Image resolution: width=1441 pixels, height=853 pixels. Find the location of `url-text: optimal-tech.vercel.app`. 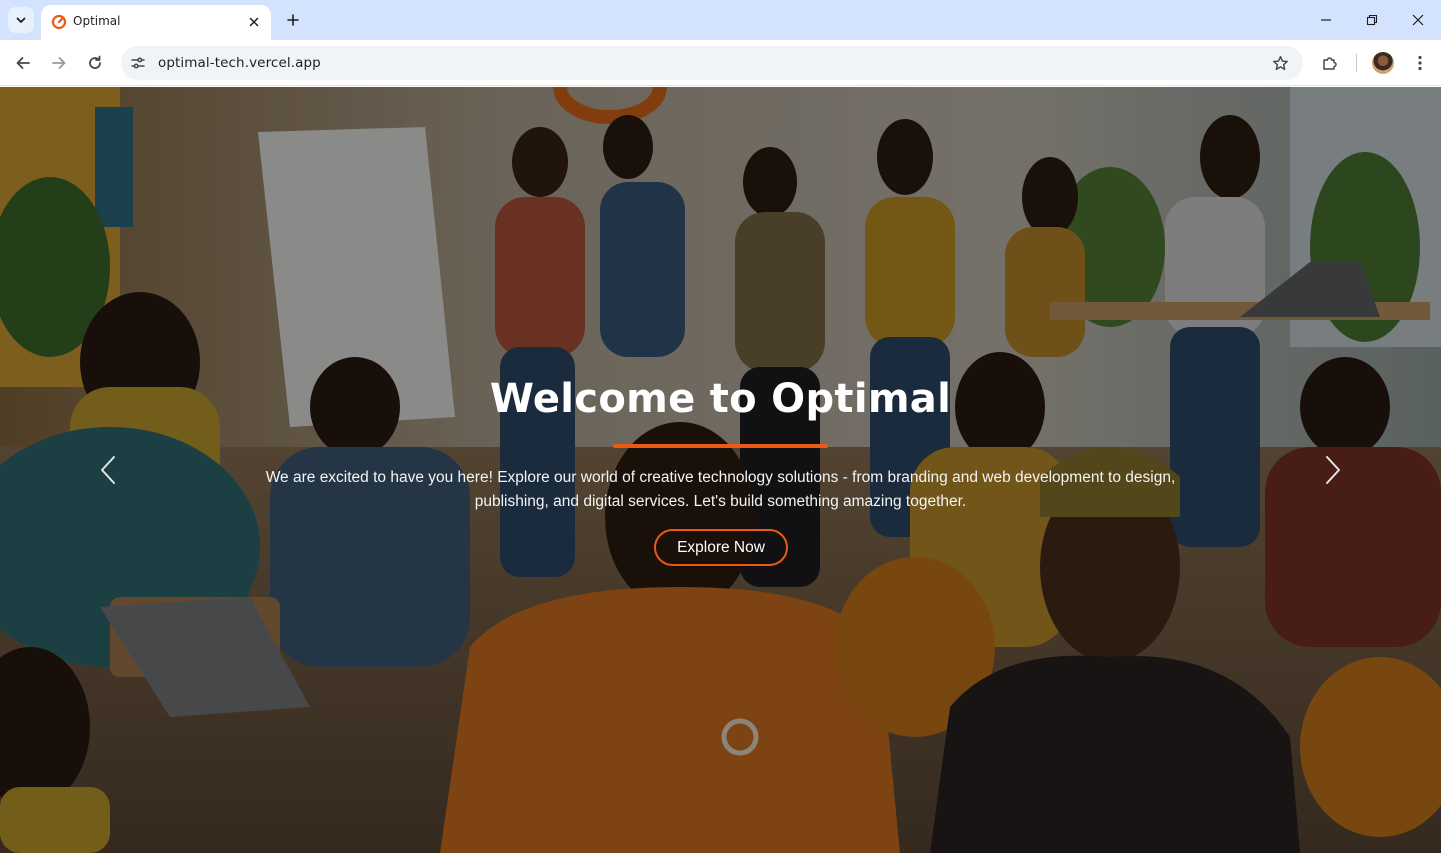

url-text: optimal-tech.vercel.app is located at coordinates (239, 63).